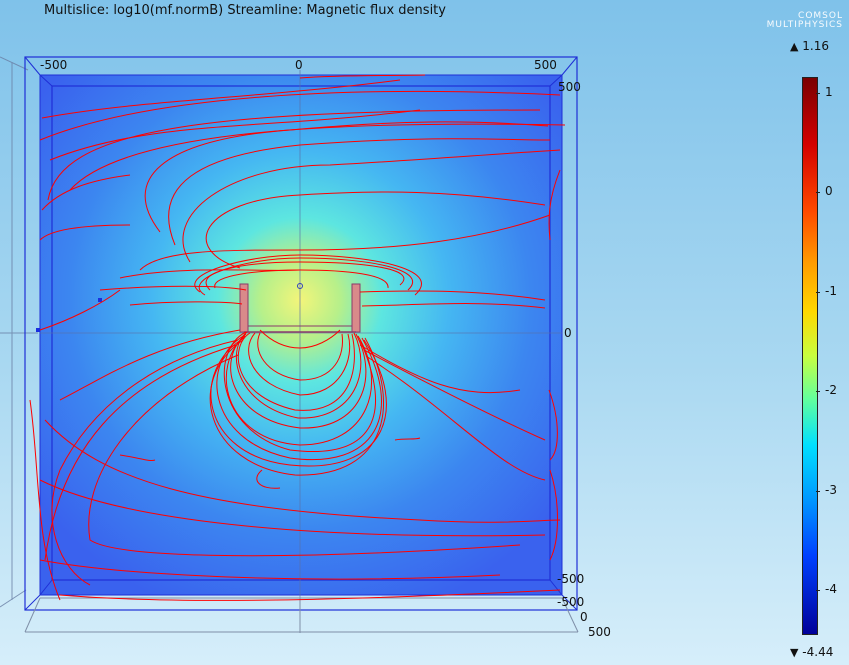 The image size is (849, 665). Describe the element at coordinates (810, 356) in the screenshot. I see `colorbar` at that location.